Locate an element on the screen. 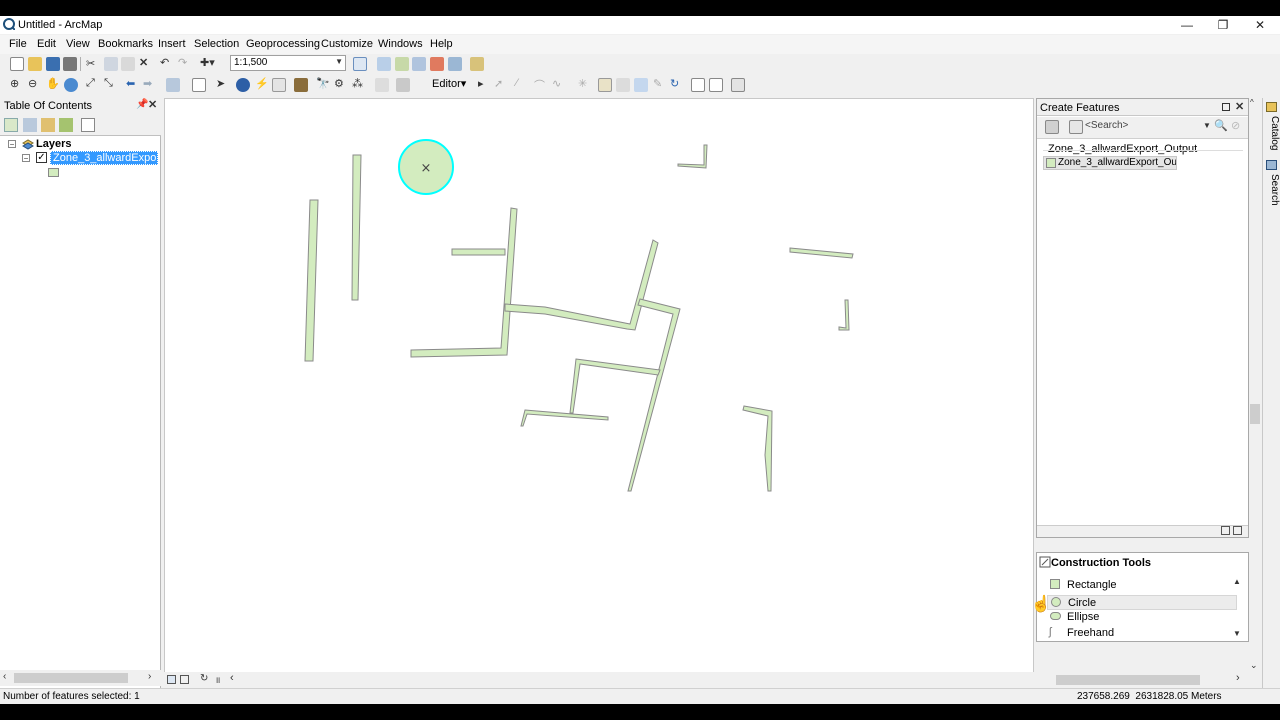 The width and height of the screenshot is (1280, 720). minimize-button: — is located at coordinates (1187, 25).